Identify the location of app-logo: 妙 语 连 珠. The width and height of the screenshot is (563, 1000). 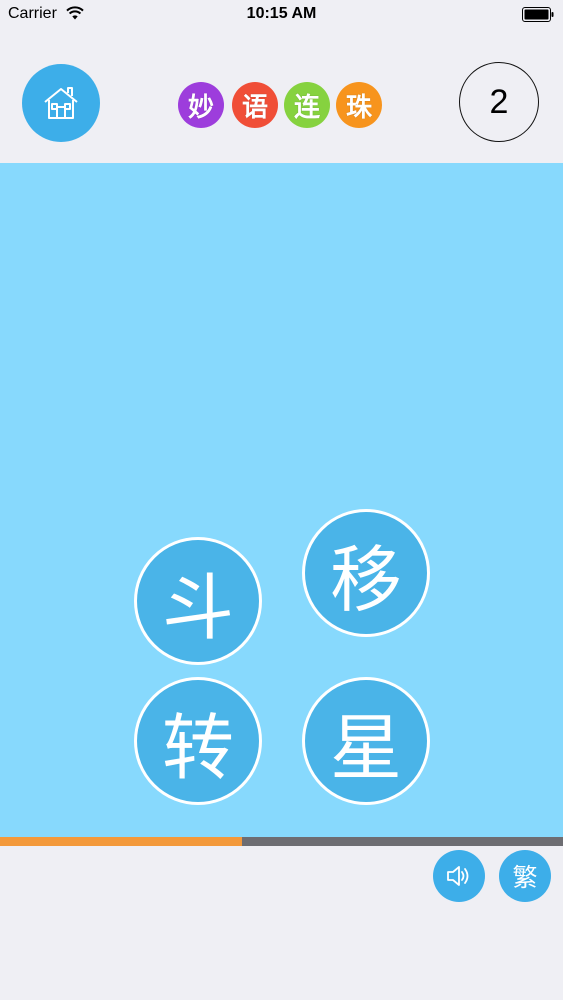
(281, 106).